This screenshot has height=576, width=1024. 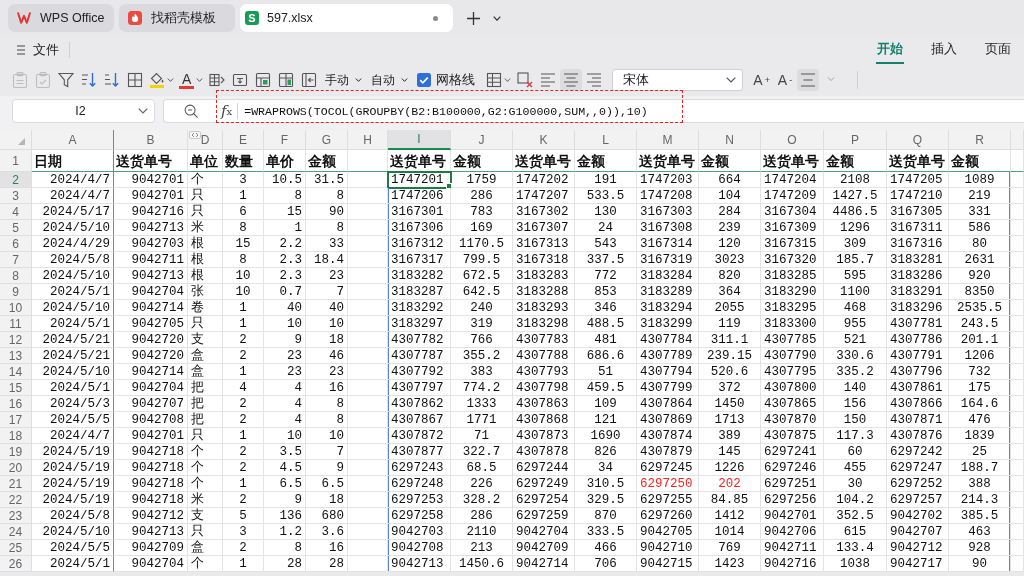 What do you see at coordinates (730, 468) in the screenshot?
I see `table-cell: 1226` at bounding box center [730, 468].